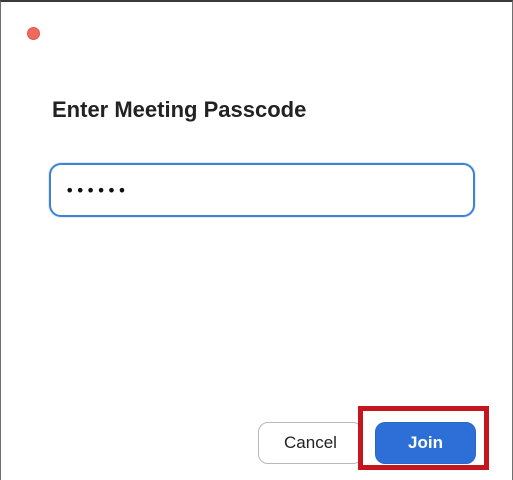 The image size is (513, 480). I want to click on close-traffic-light-icon, so click(33, 33).